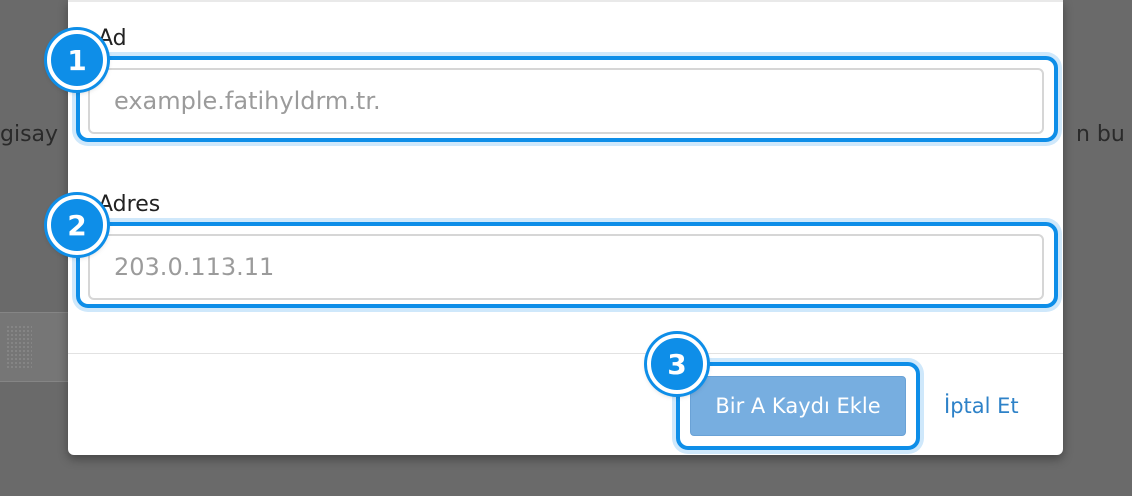 The image size is (1132, 496). What do you see at coordinates (29, 134) in the screenshot?
I see `background-text-left: gisay` at bounding box center [29, 134].